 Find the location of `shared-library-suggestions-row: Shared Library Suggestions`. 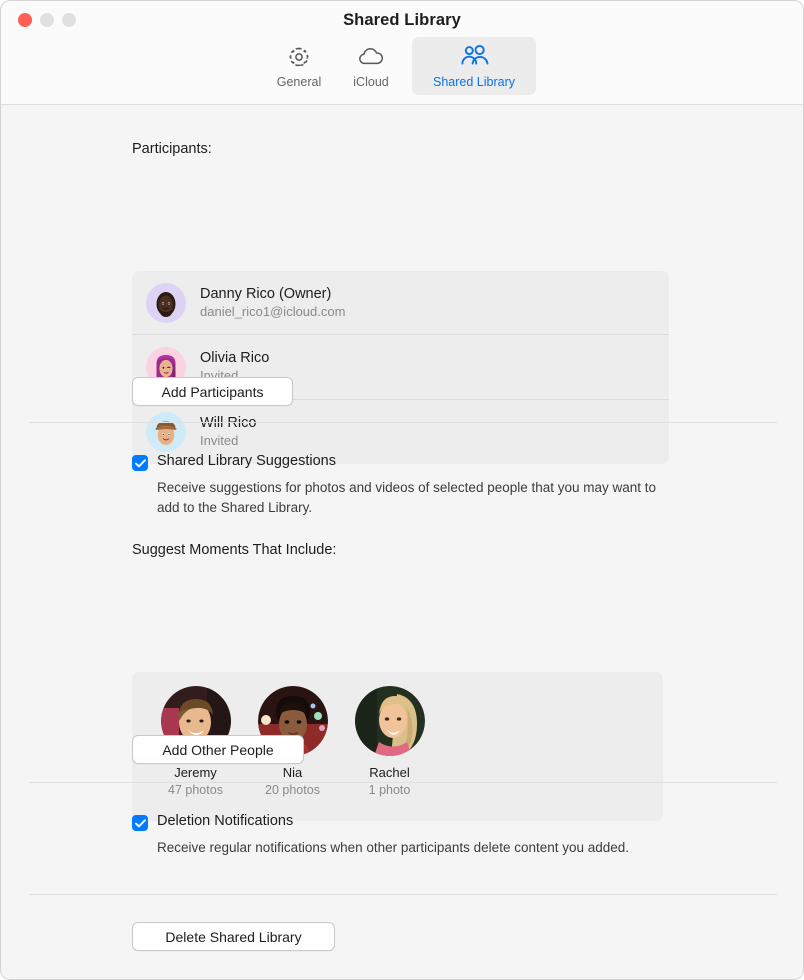

shared-library-suggestions-row: Shared Library Suggestions is located at coordinates (234, 462).